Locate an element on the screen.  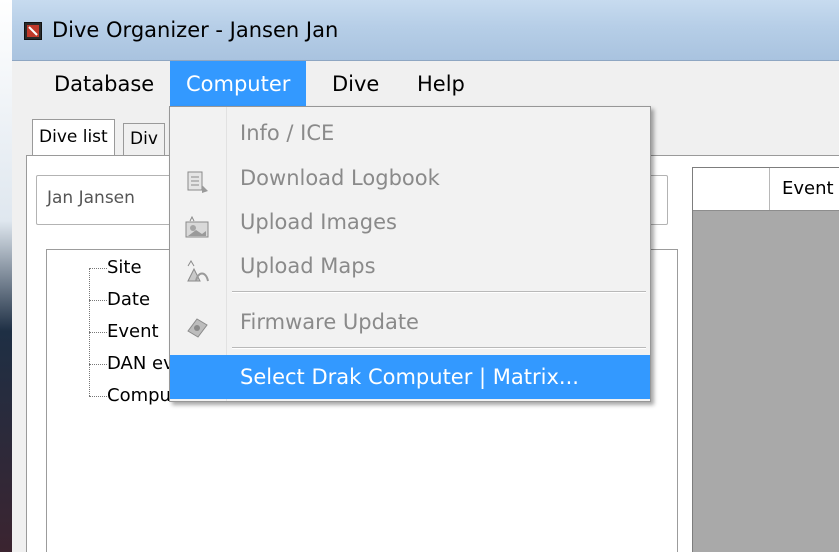
menu-item-label: Upload Maps is located at coordinates (308, 266).